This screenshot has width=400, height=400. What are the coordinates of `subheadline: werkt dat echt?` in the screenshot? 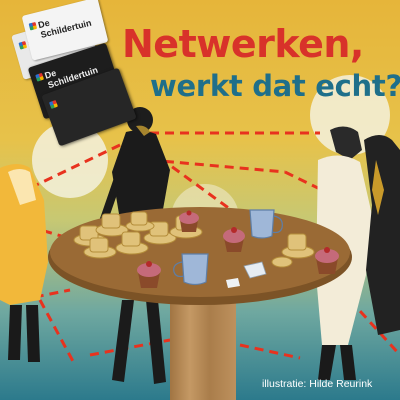 It's located at (275, 86).